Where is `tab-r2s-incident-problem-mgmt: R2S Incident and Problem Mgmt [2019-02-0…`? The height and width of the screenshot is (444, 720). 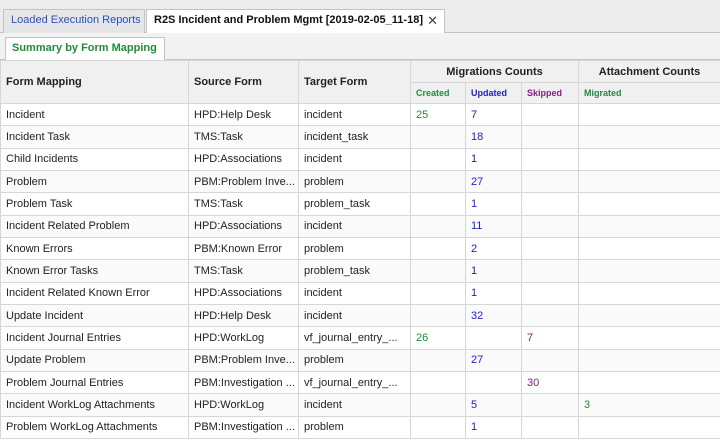
tab-r2s-incident-problem-mgmt: R2S Incident and Problem Mgmt [2019-02-0… is located at coordinates (295, 21).